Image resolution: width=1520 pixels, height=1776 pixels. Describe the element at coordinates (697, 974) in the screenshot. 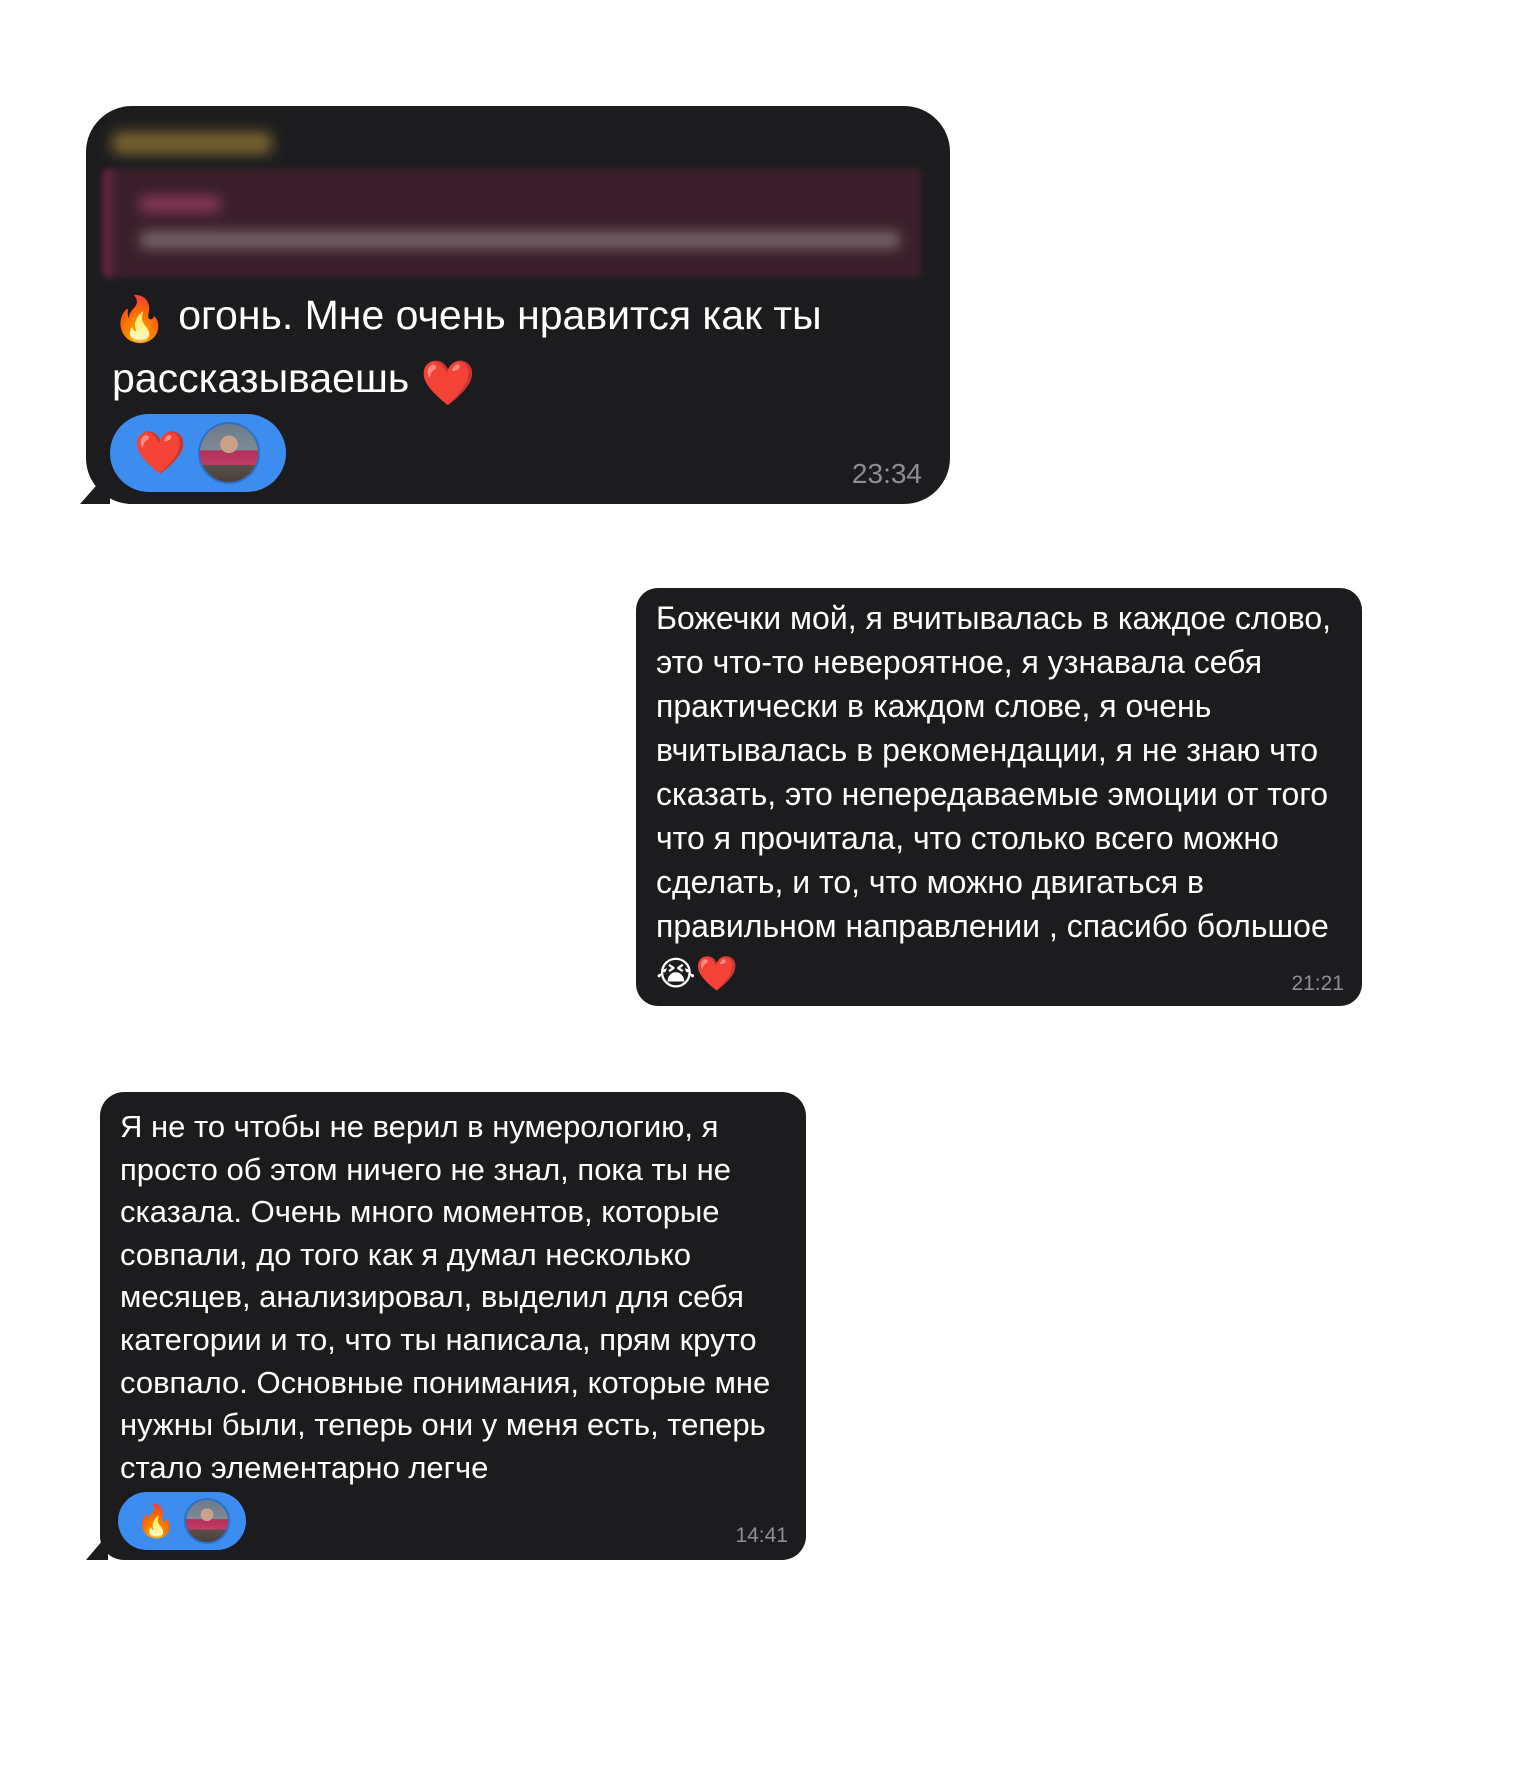

I see `crying-heart-emoji: 😭❤️` at that location.